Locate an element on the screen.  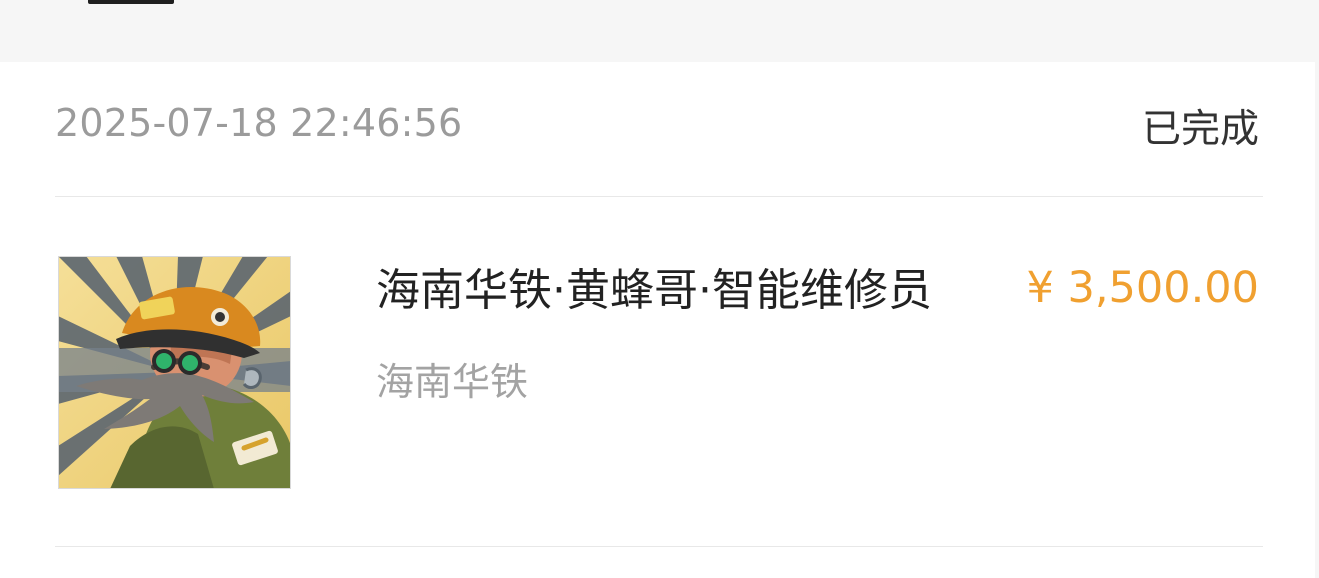
card-divider-bottom is located at coordinates (659, 546).